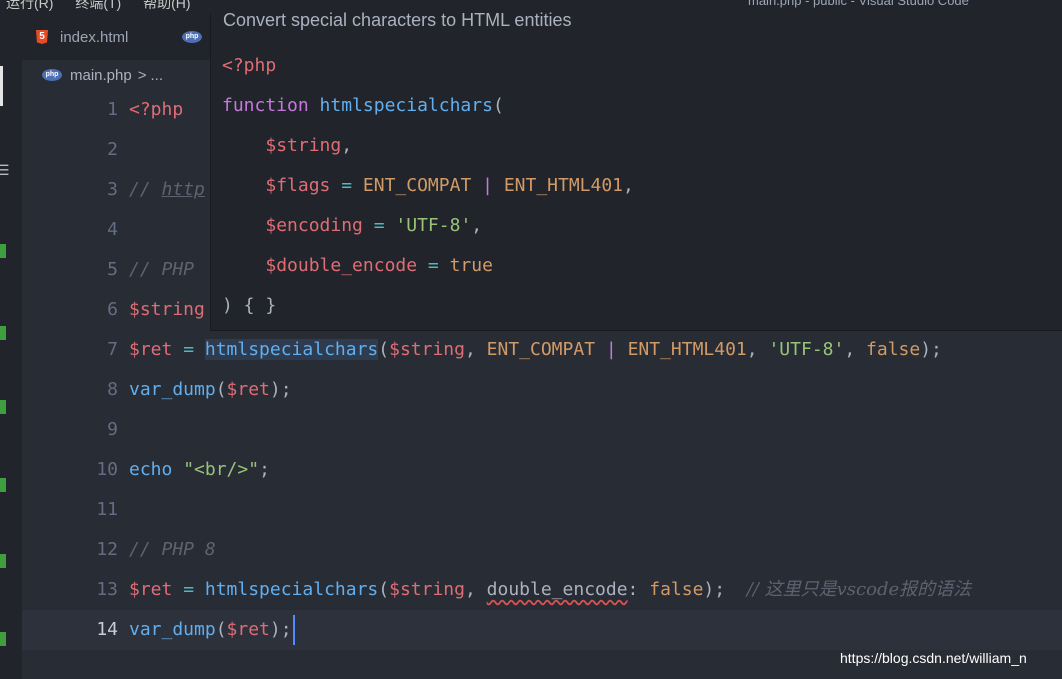 This screenshot has width=1062, height=679. Describe the element at coordinates (352, 226) in the screenshot. I see `hover-signature-line: $encoding = 'UTF-8',` at that location.